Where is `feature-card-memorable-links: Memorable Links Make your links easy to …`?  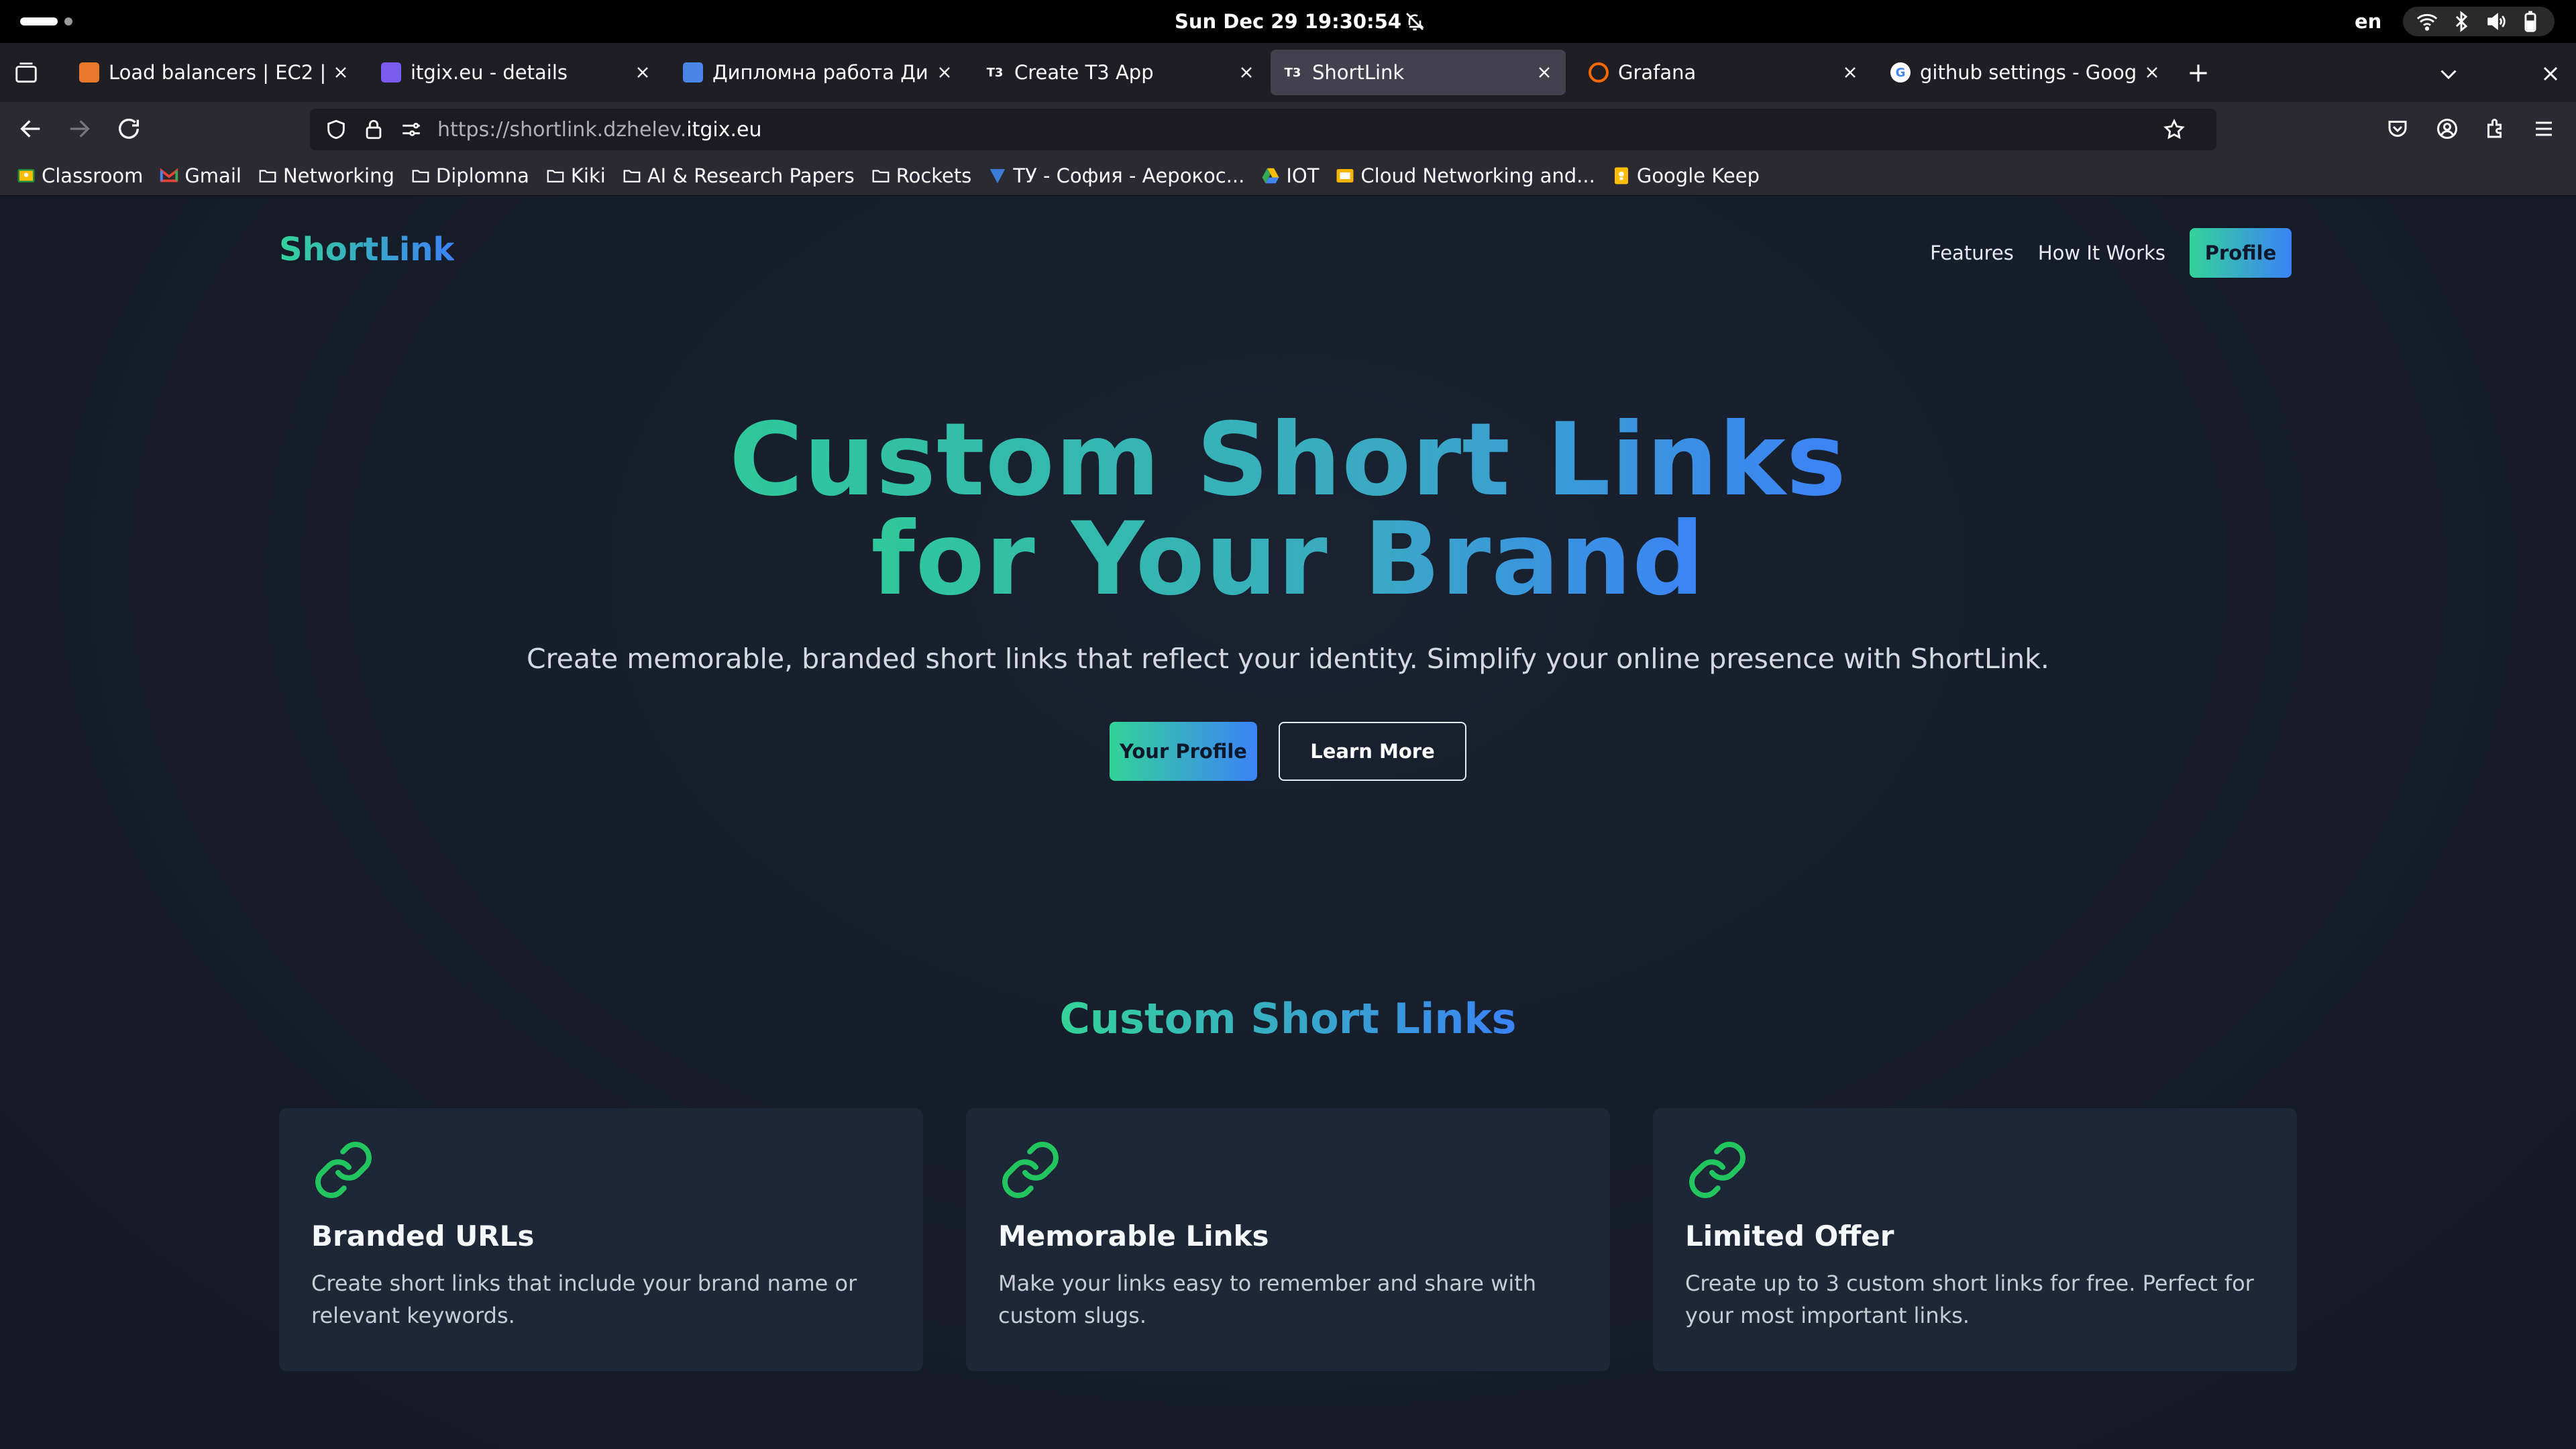
feature-card-memorable-links: Memorable Links Make your links easy to … is located at coordinates (1288, 1239).